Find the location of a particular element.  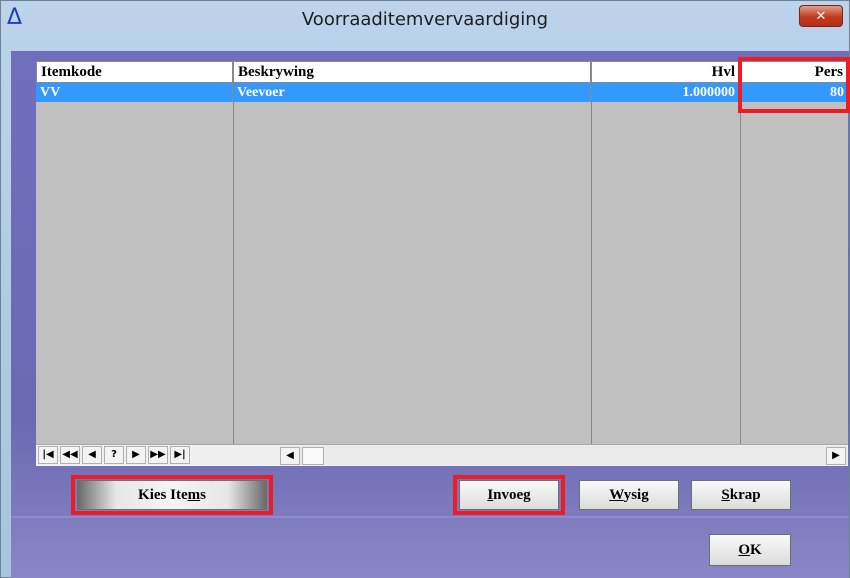

invoeg-button: Invoeg is located at coordinates (509, 495).